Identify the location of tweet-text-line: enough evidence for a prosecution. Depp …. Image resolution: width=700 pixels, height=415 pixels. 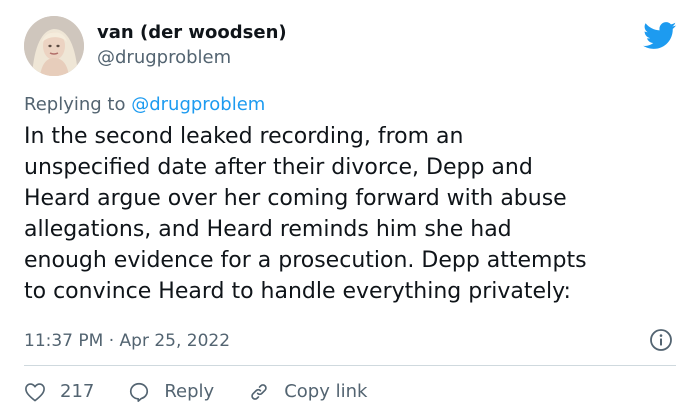
(305, 260).